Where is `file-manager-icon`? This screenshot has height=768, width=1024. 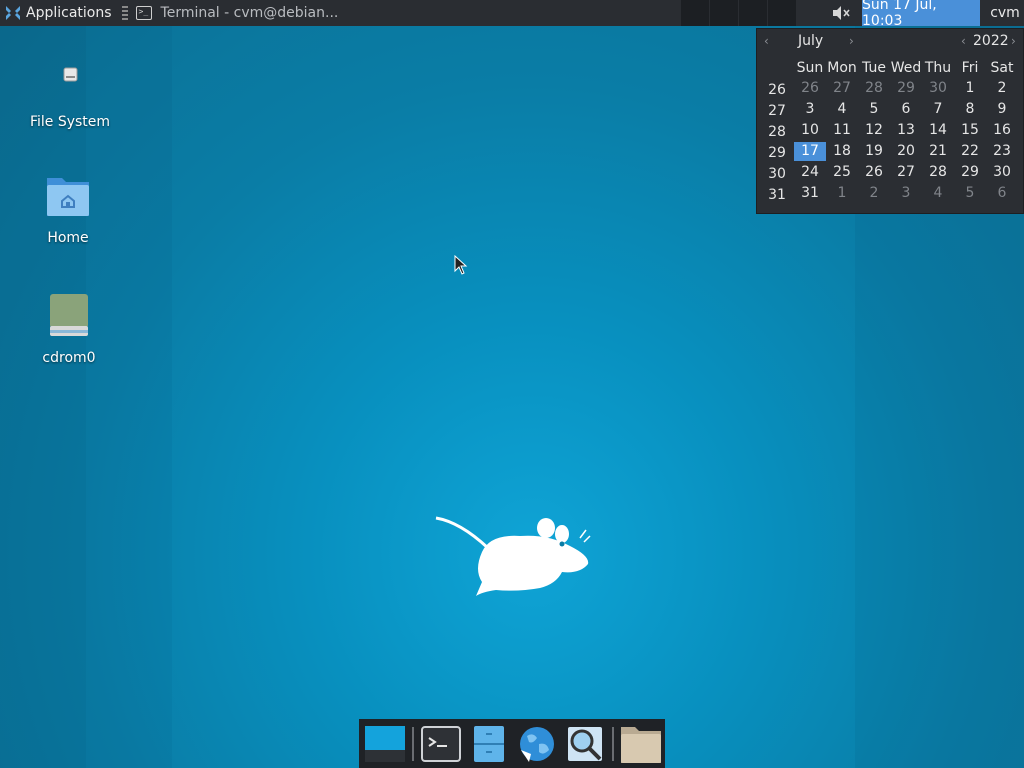
file-manager-icon is located at coordinates (489, 743).